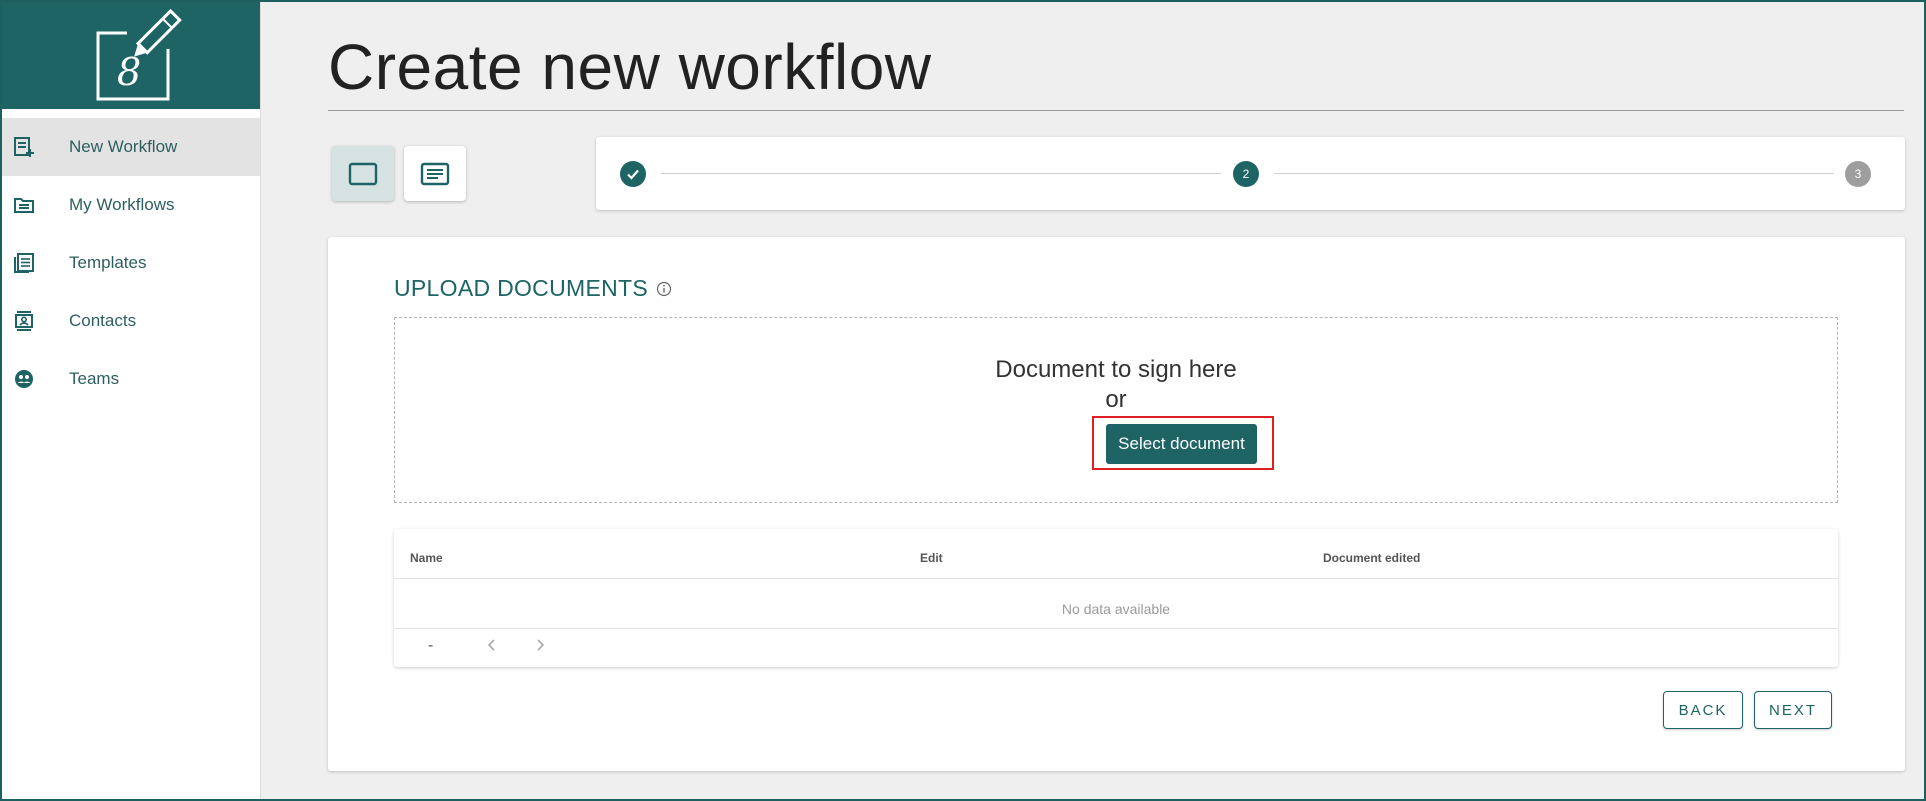  I want to click on select-document-button: Select document, so click(1181, 444).